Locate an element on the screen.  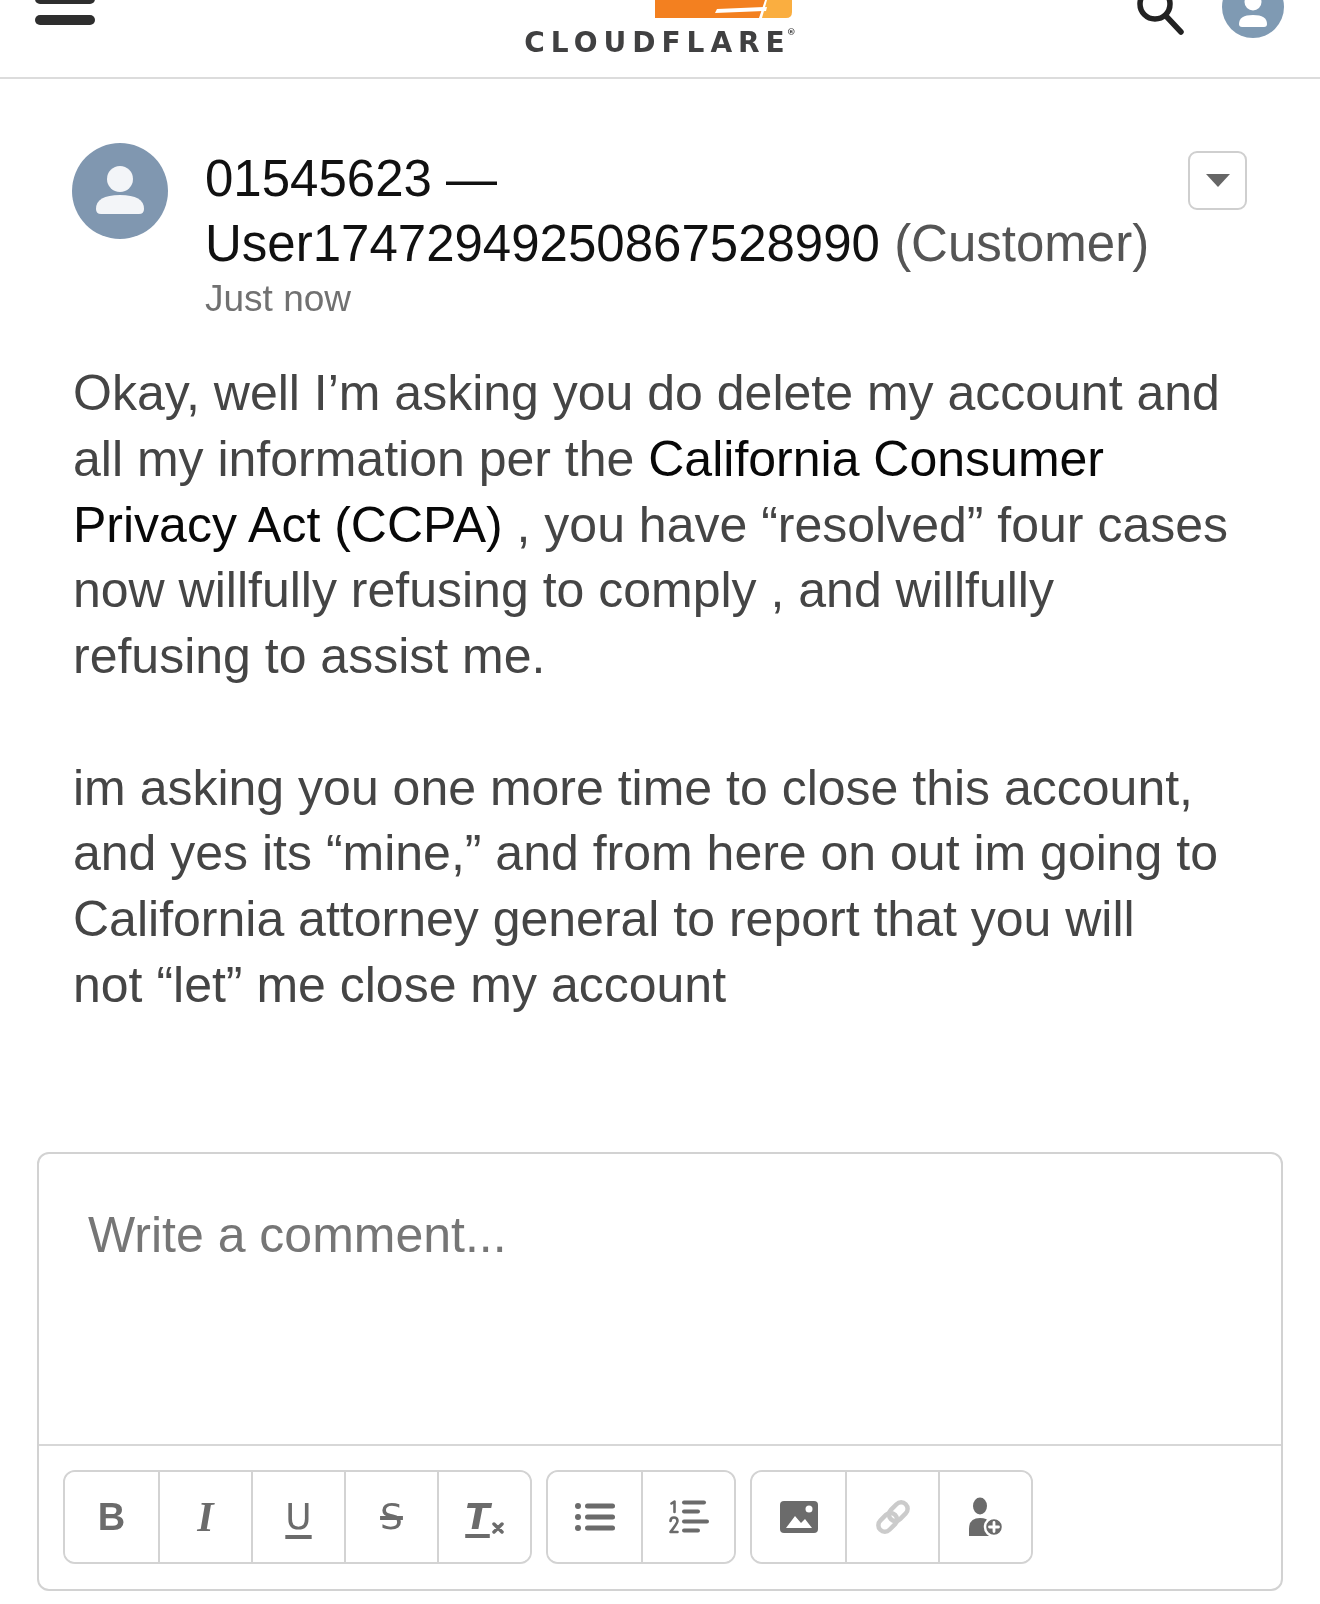
avatar-icon is located at coordinates (120, 191).